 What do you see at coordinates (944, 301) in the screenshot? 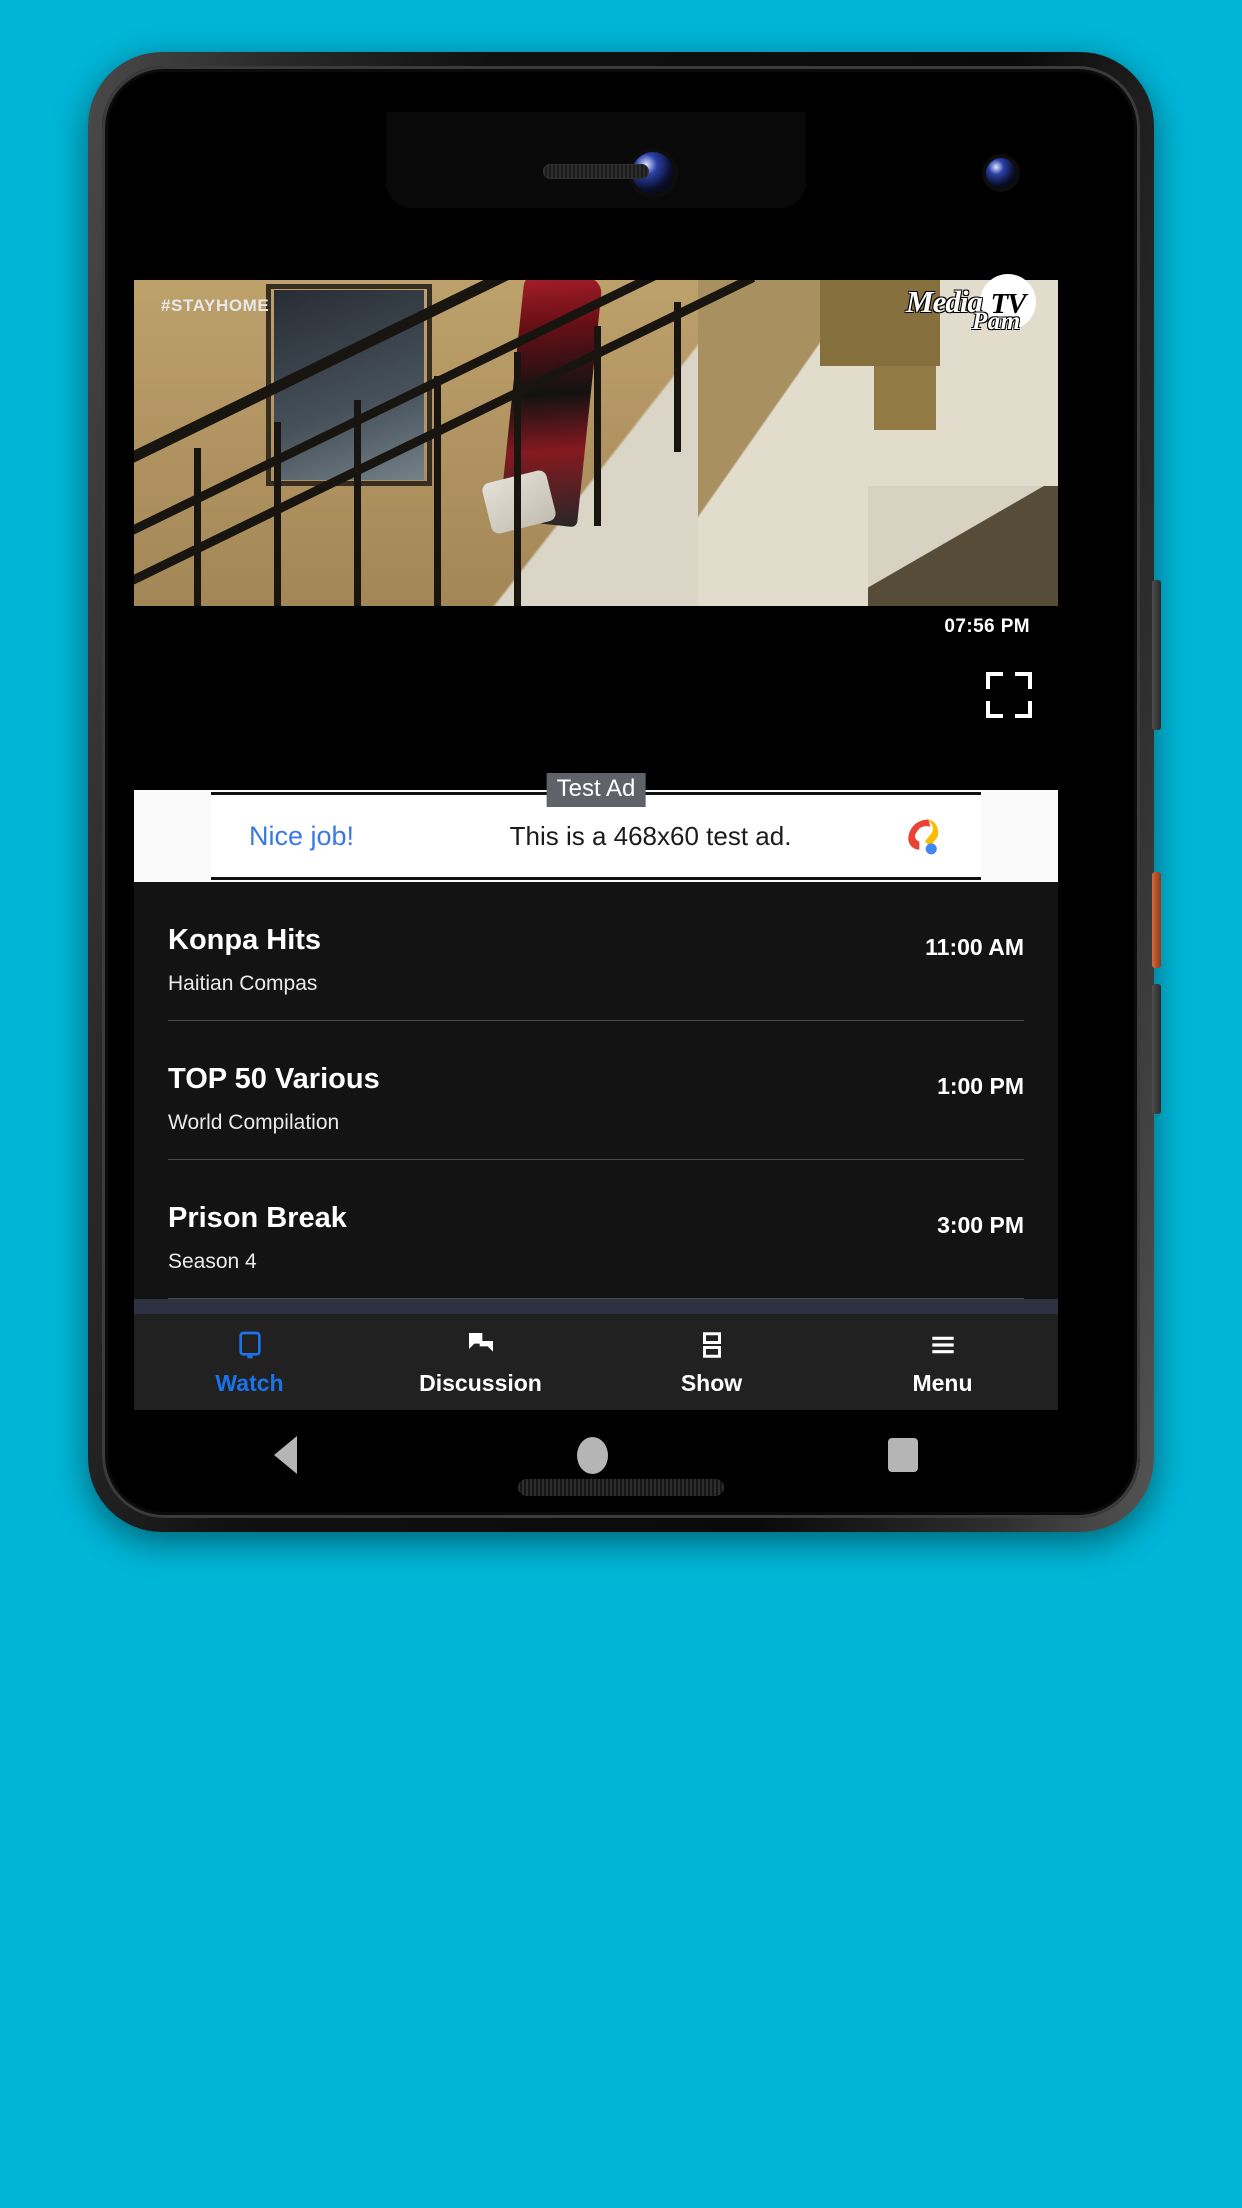
I see `logo-media-text: Media` at bounding box center [944, 301].